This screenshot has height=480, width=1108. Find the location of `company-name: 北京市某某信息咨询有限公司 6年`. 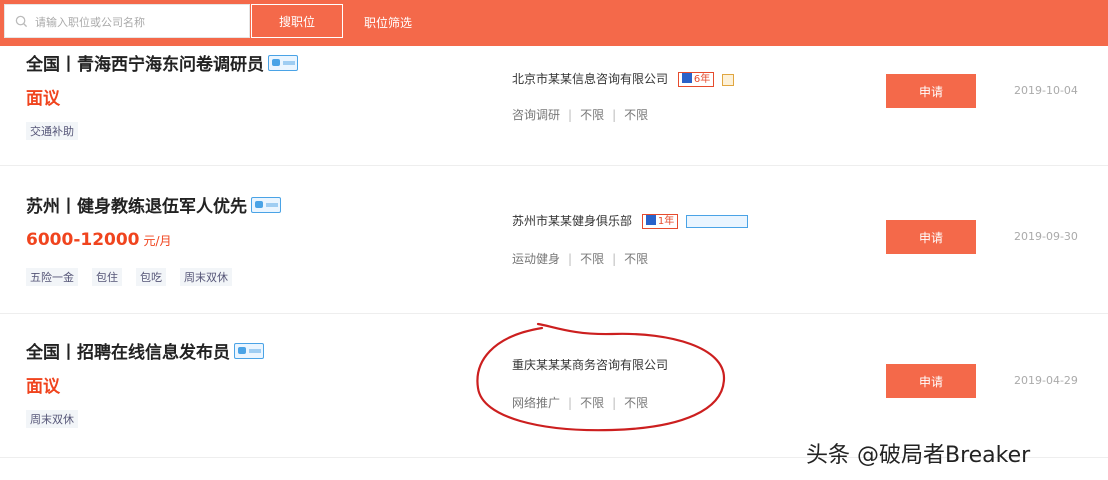

company-name: 北京市某某信息咨询有限公司 6年 is located at coordinates (623, 78).